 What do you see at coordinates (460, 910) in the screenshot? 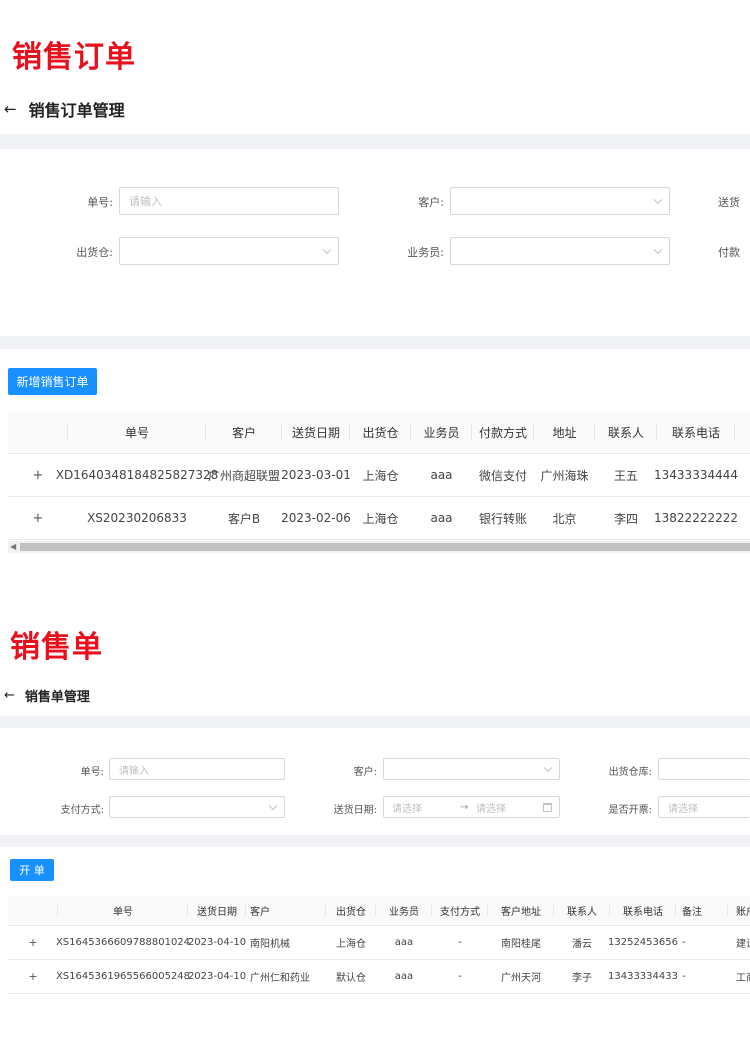
I see `column-header: 支付方式` at bounding box center [460, 910].